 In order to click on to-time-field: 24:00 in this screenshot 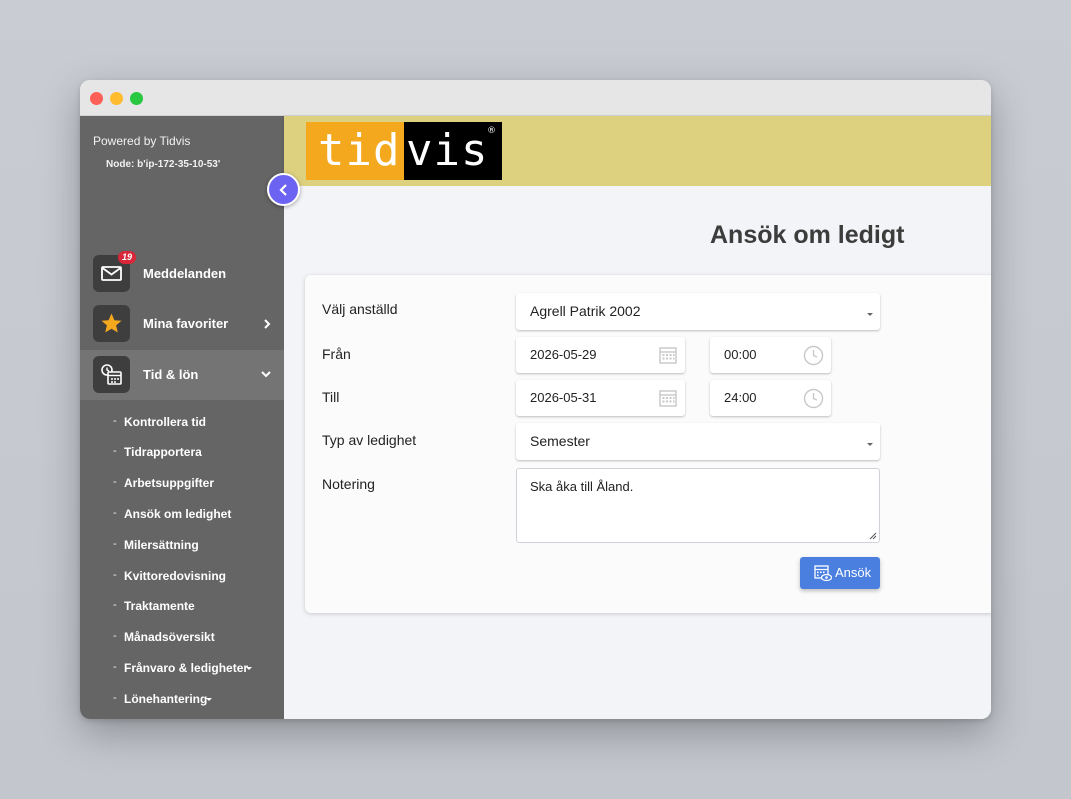, I will do `click(770, 398)`.